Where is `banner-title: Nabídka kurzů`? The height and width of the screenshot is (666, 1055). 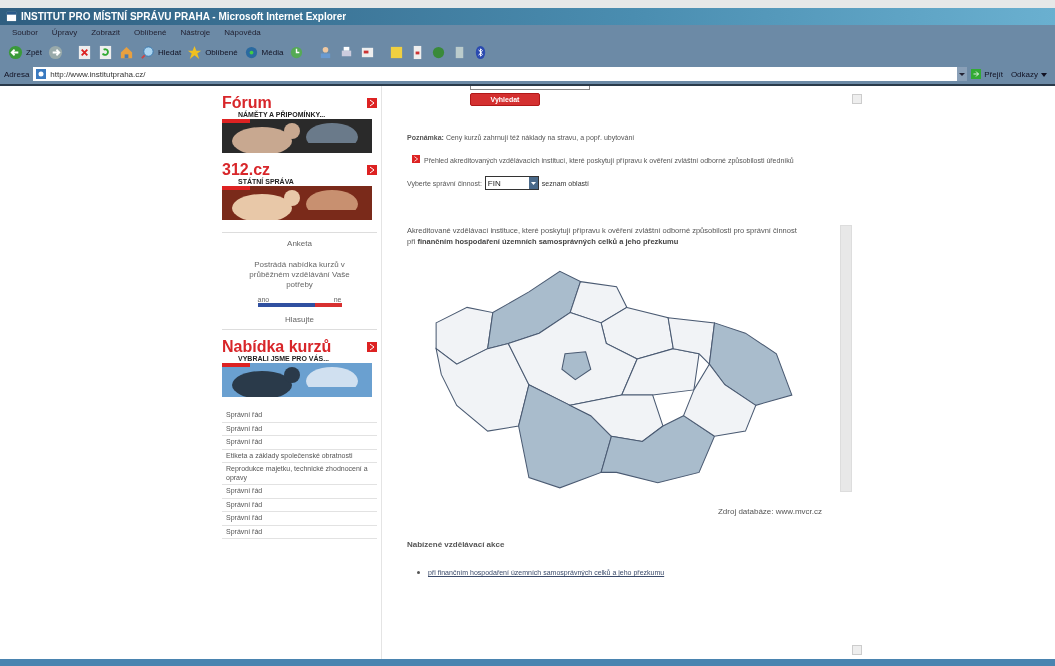 banner-title: Nabídka kurzů is located at coordinates (277, 347).